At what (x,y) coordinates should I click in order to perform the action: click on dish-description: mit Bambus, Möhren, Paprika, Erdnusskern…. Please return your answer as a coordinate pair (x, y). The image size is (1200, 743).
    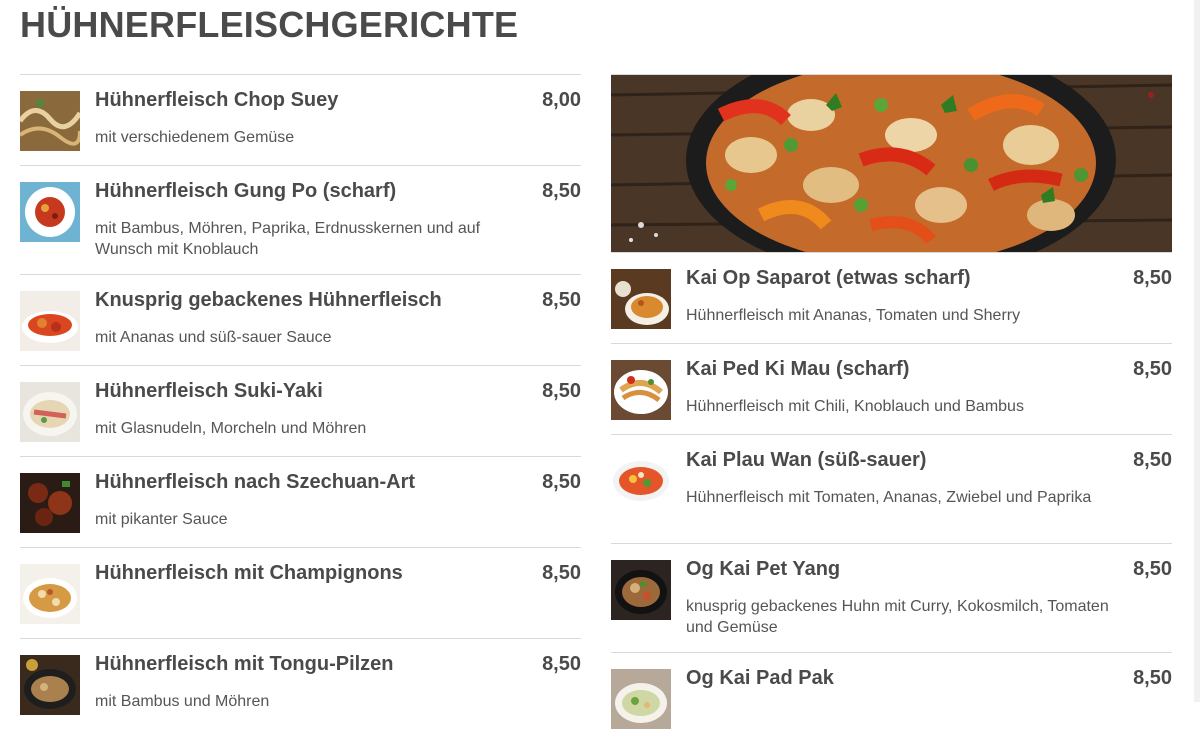
    Looking at the image, I should click on (288, 239).